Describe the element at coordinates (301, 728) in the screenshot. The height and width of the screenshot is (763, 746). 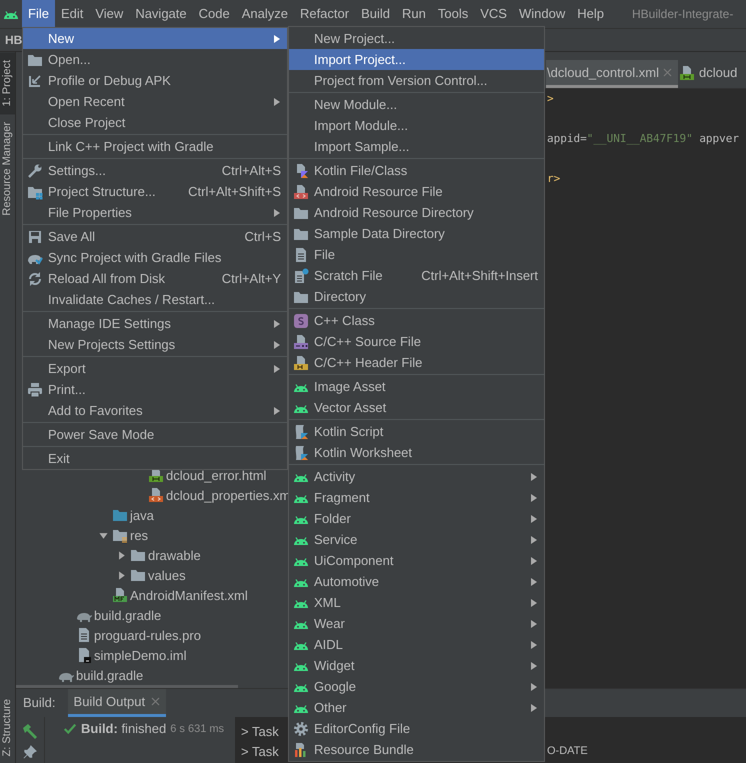
I see `gear-icon` at that location.